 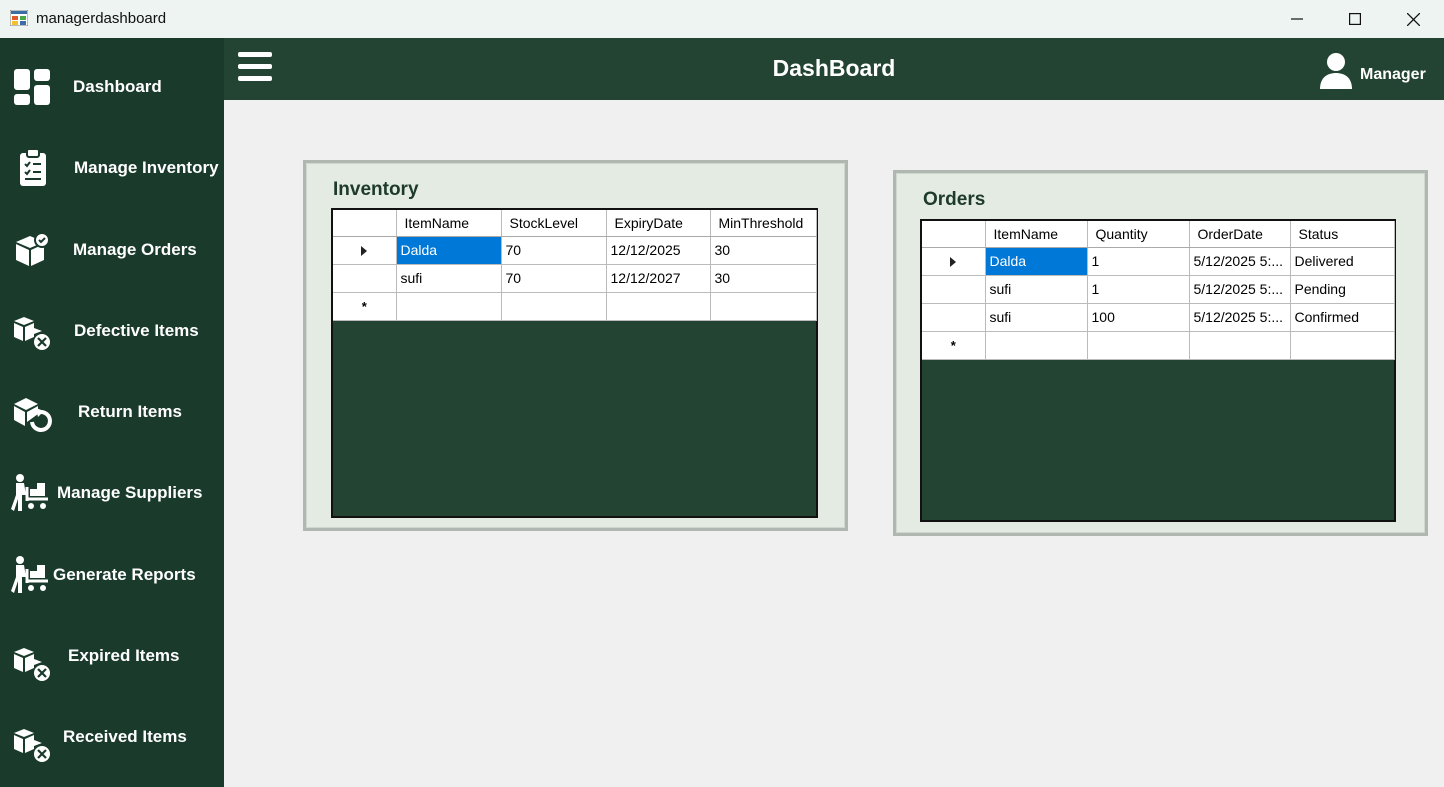 I want to click on box-check-icon, so click(x=33, y=249).